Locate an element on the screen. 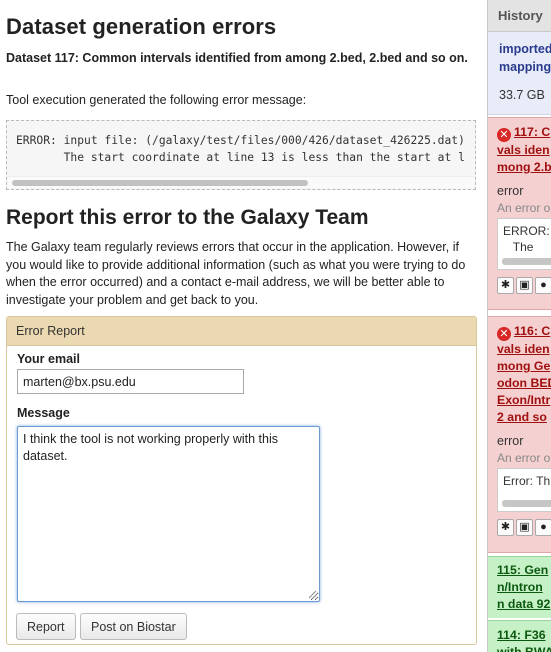 This screenshot has height=652, width=551. email-field is located at coordinates (130, 381).